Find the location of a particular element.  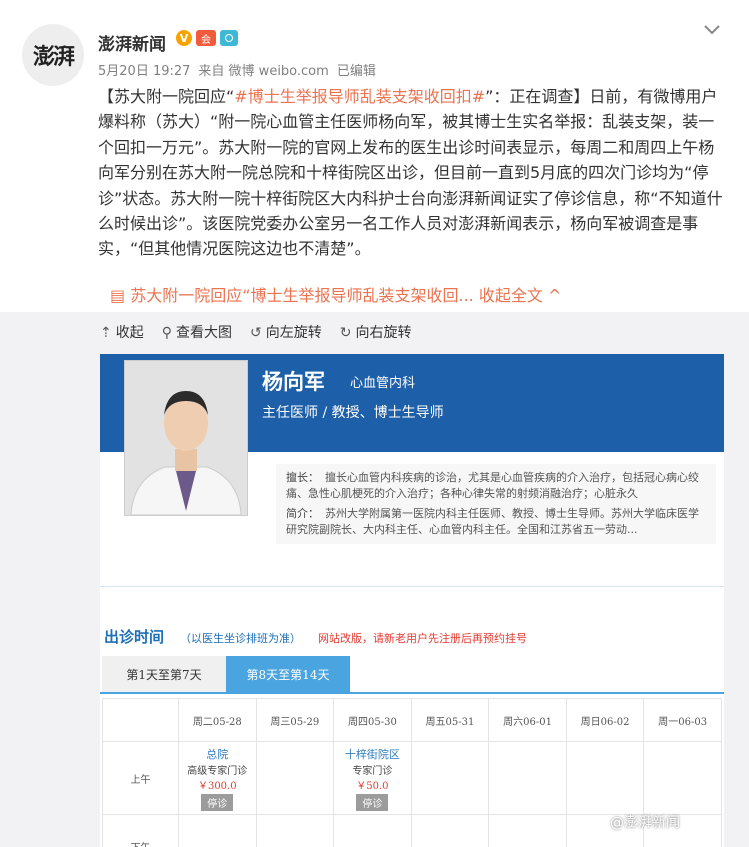

day-header: 周五05-31 is located at coordinates (450, 720).